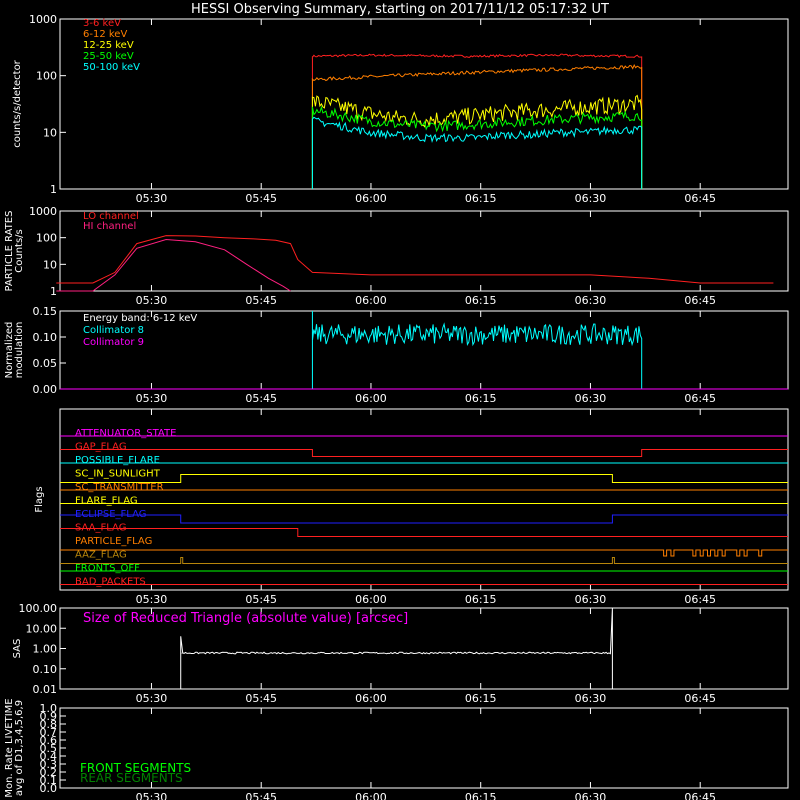  Describe the element at coordinates (591, 198) in the screenshot. I see `x-tick-label-0-4: 06:30` at that location.